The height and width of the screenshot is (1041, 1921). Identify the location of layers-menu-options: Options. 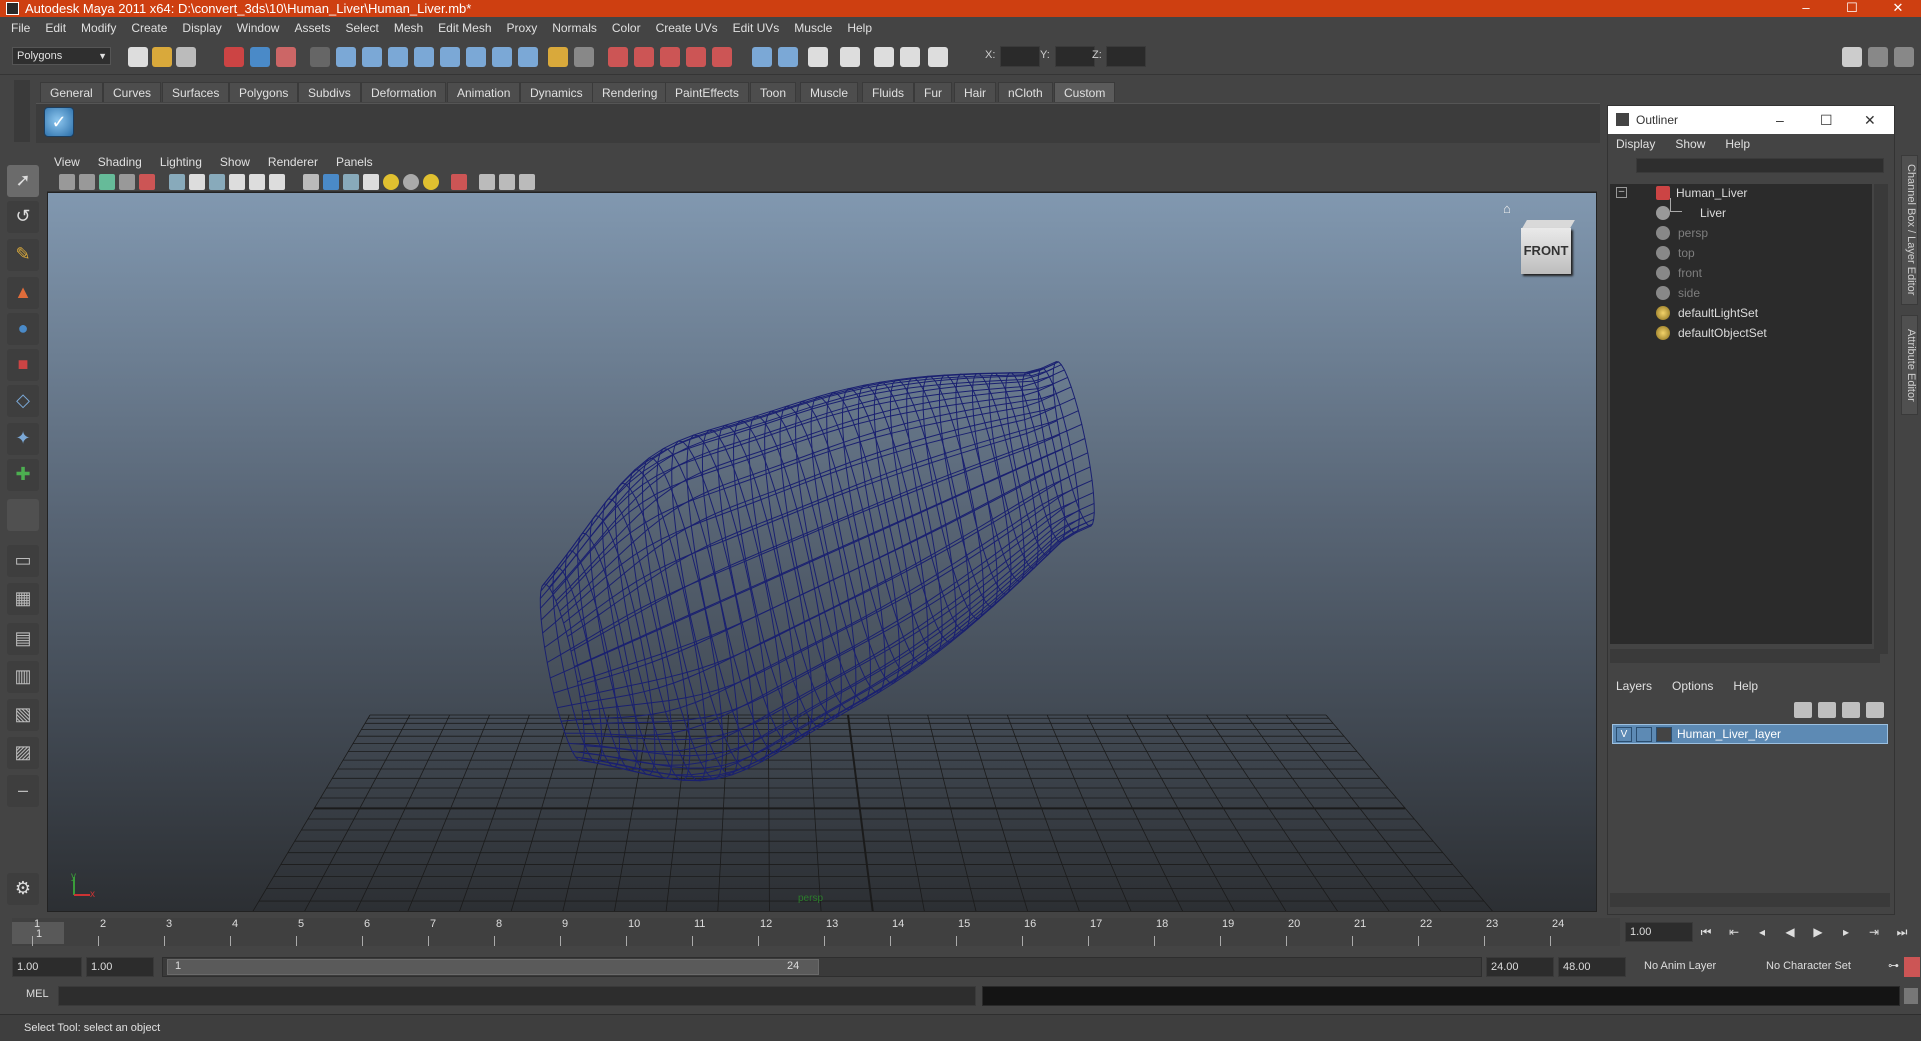
(1692, 686).